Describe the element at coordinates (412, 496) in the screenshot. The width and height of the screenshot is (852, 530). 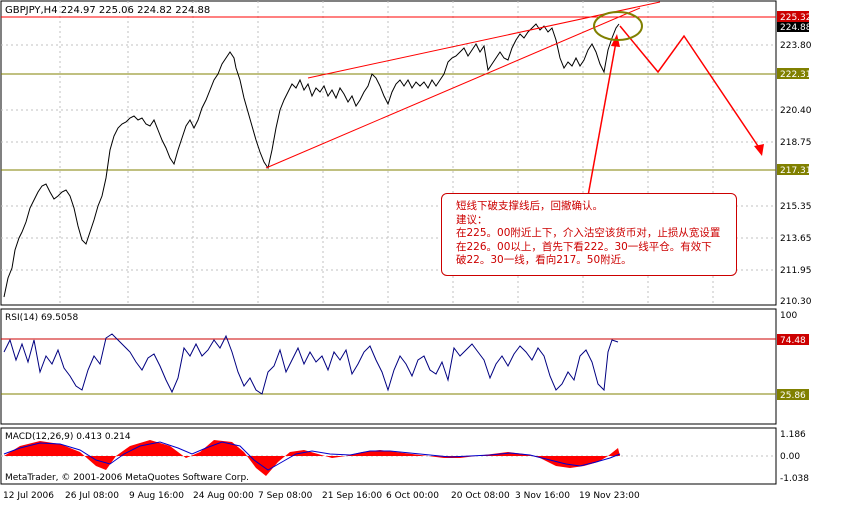
I see `svg-text: 6 Oct 00:00` at that location.